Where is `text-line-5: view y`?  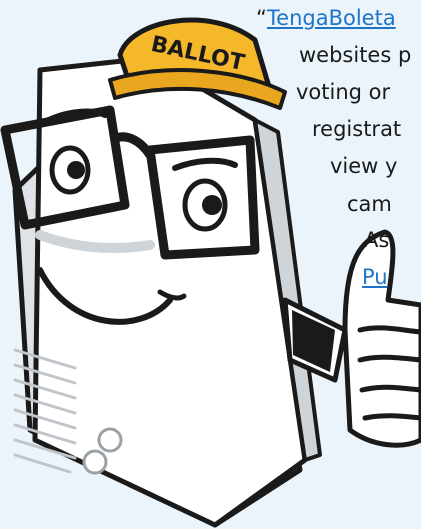
text-line-5: view y is located at coordinates (364, 166).